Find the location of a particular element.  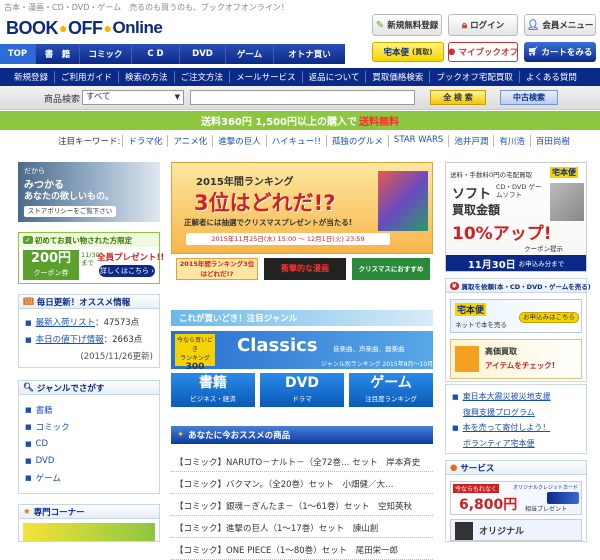

keyword-item: 百田尚樹 is located at coordinates (552, 141).